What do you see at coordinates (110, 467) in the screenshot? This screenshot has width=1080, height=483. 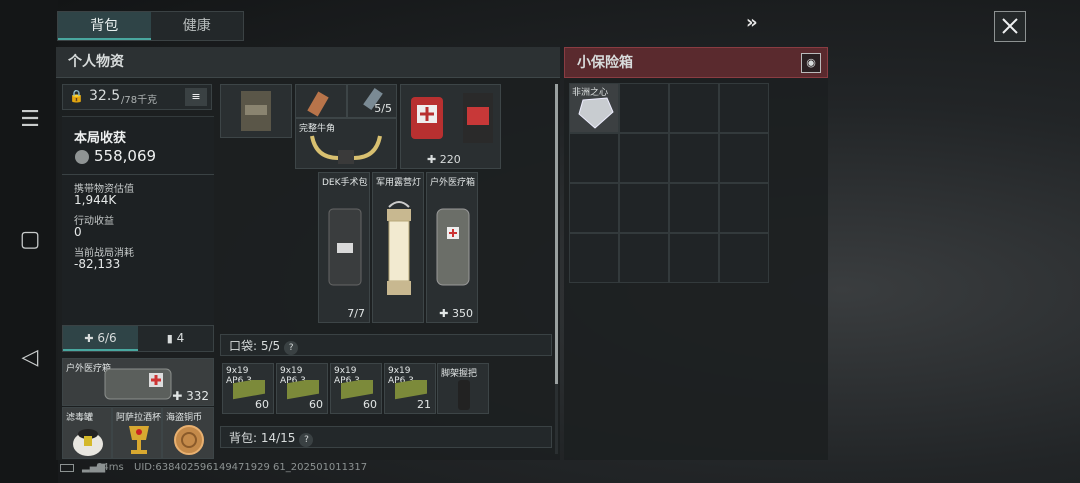 I see `ping-value: 64ms` at bounding box center [110, 467].